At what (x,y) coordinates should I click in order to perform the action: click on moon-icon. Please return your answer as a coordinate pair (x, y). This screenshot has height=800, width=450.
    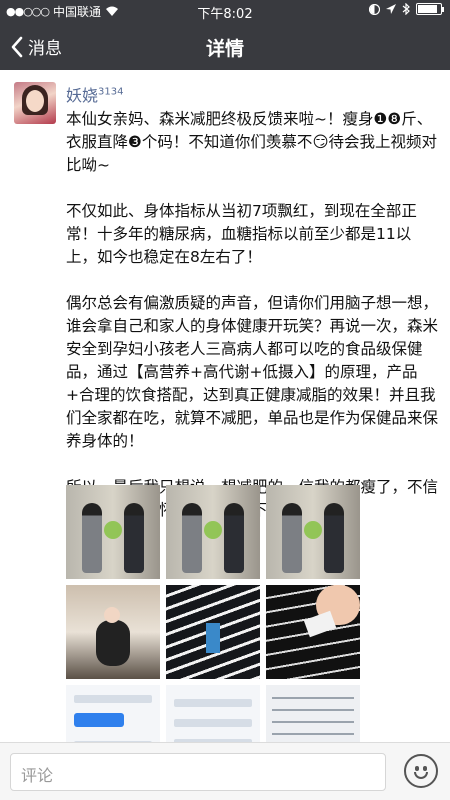
    Looking at the image, I should click on (374, 9).